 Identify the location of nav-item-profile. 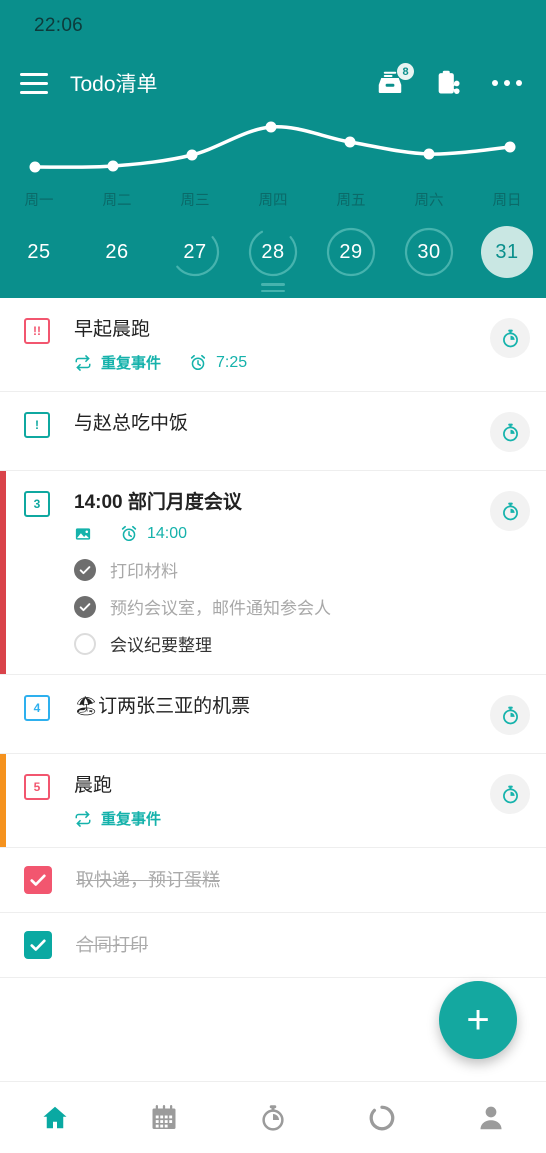
(491, 1117).